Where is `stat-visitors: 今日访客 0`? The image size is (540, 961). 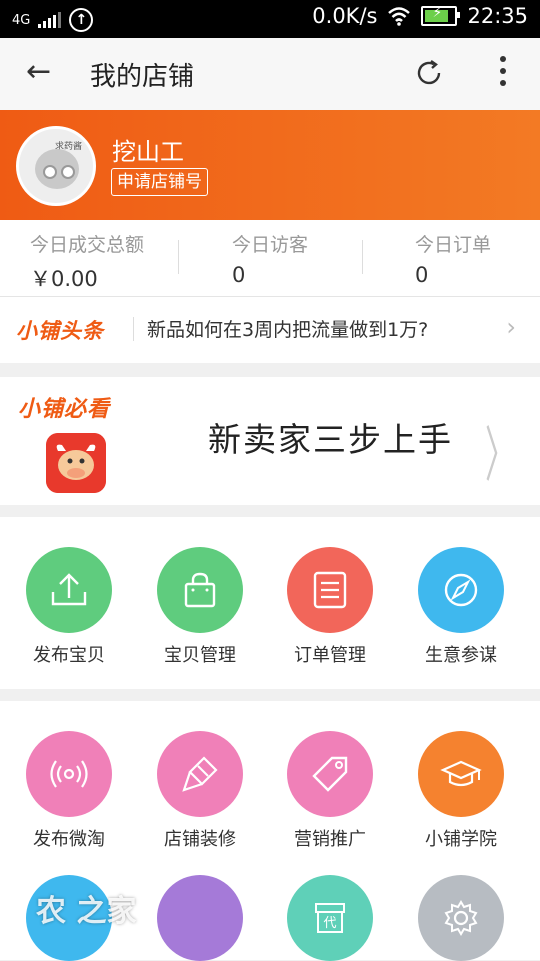 stat-visitors: 今日访客 0 is located at coordinates (270, 258).